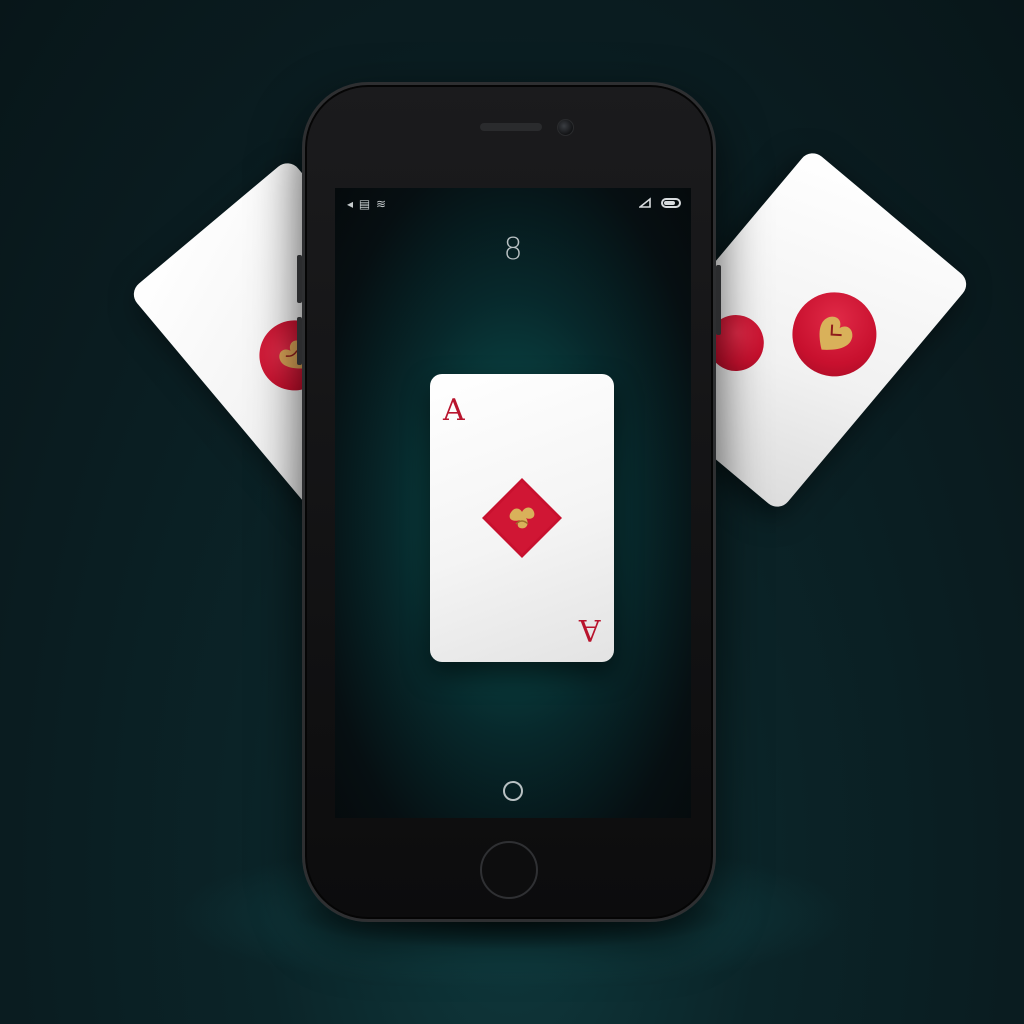  What do you see at coordinates (590, 629) in the screenshot?
I see `card-rank-bottom: A` at bounding box center [590, 629].